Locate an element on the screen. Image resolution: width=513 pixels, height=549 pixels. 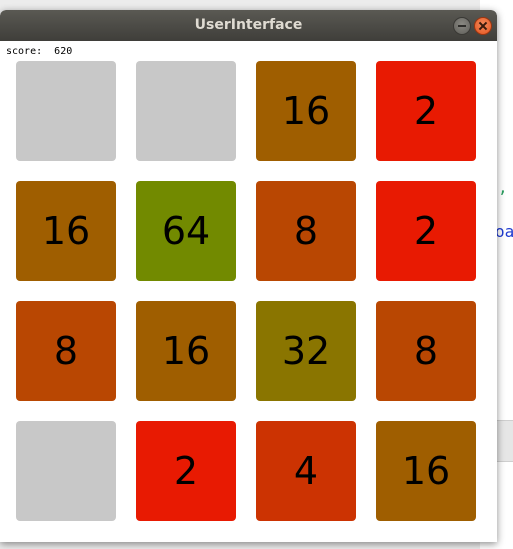
score-value: 620 is located at coordinates (63, 51).